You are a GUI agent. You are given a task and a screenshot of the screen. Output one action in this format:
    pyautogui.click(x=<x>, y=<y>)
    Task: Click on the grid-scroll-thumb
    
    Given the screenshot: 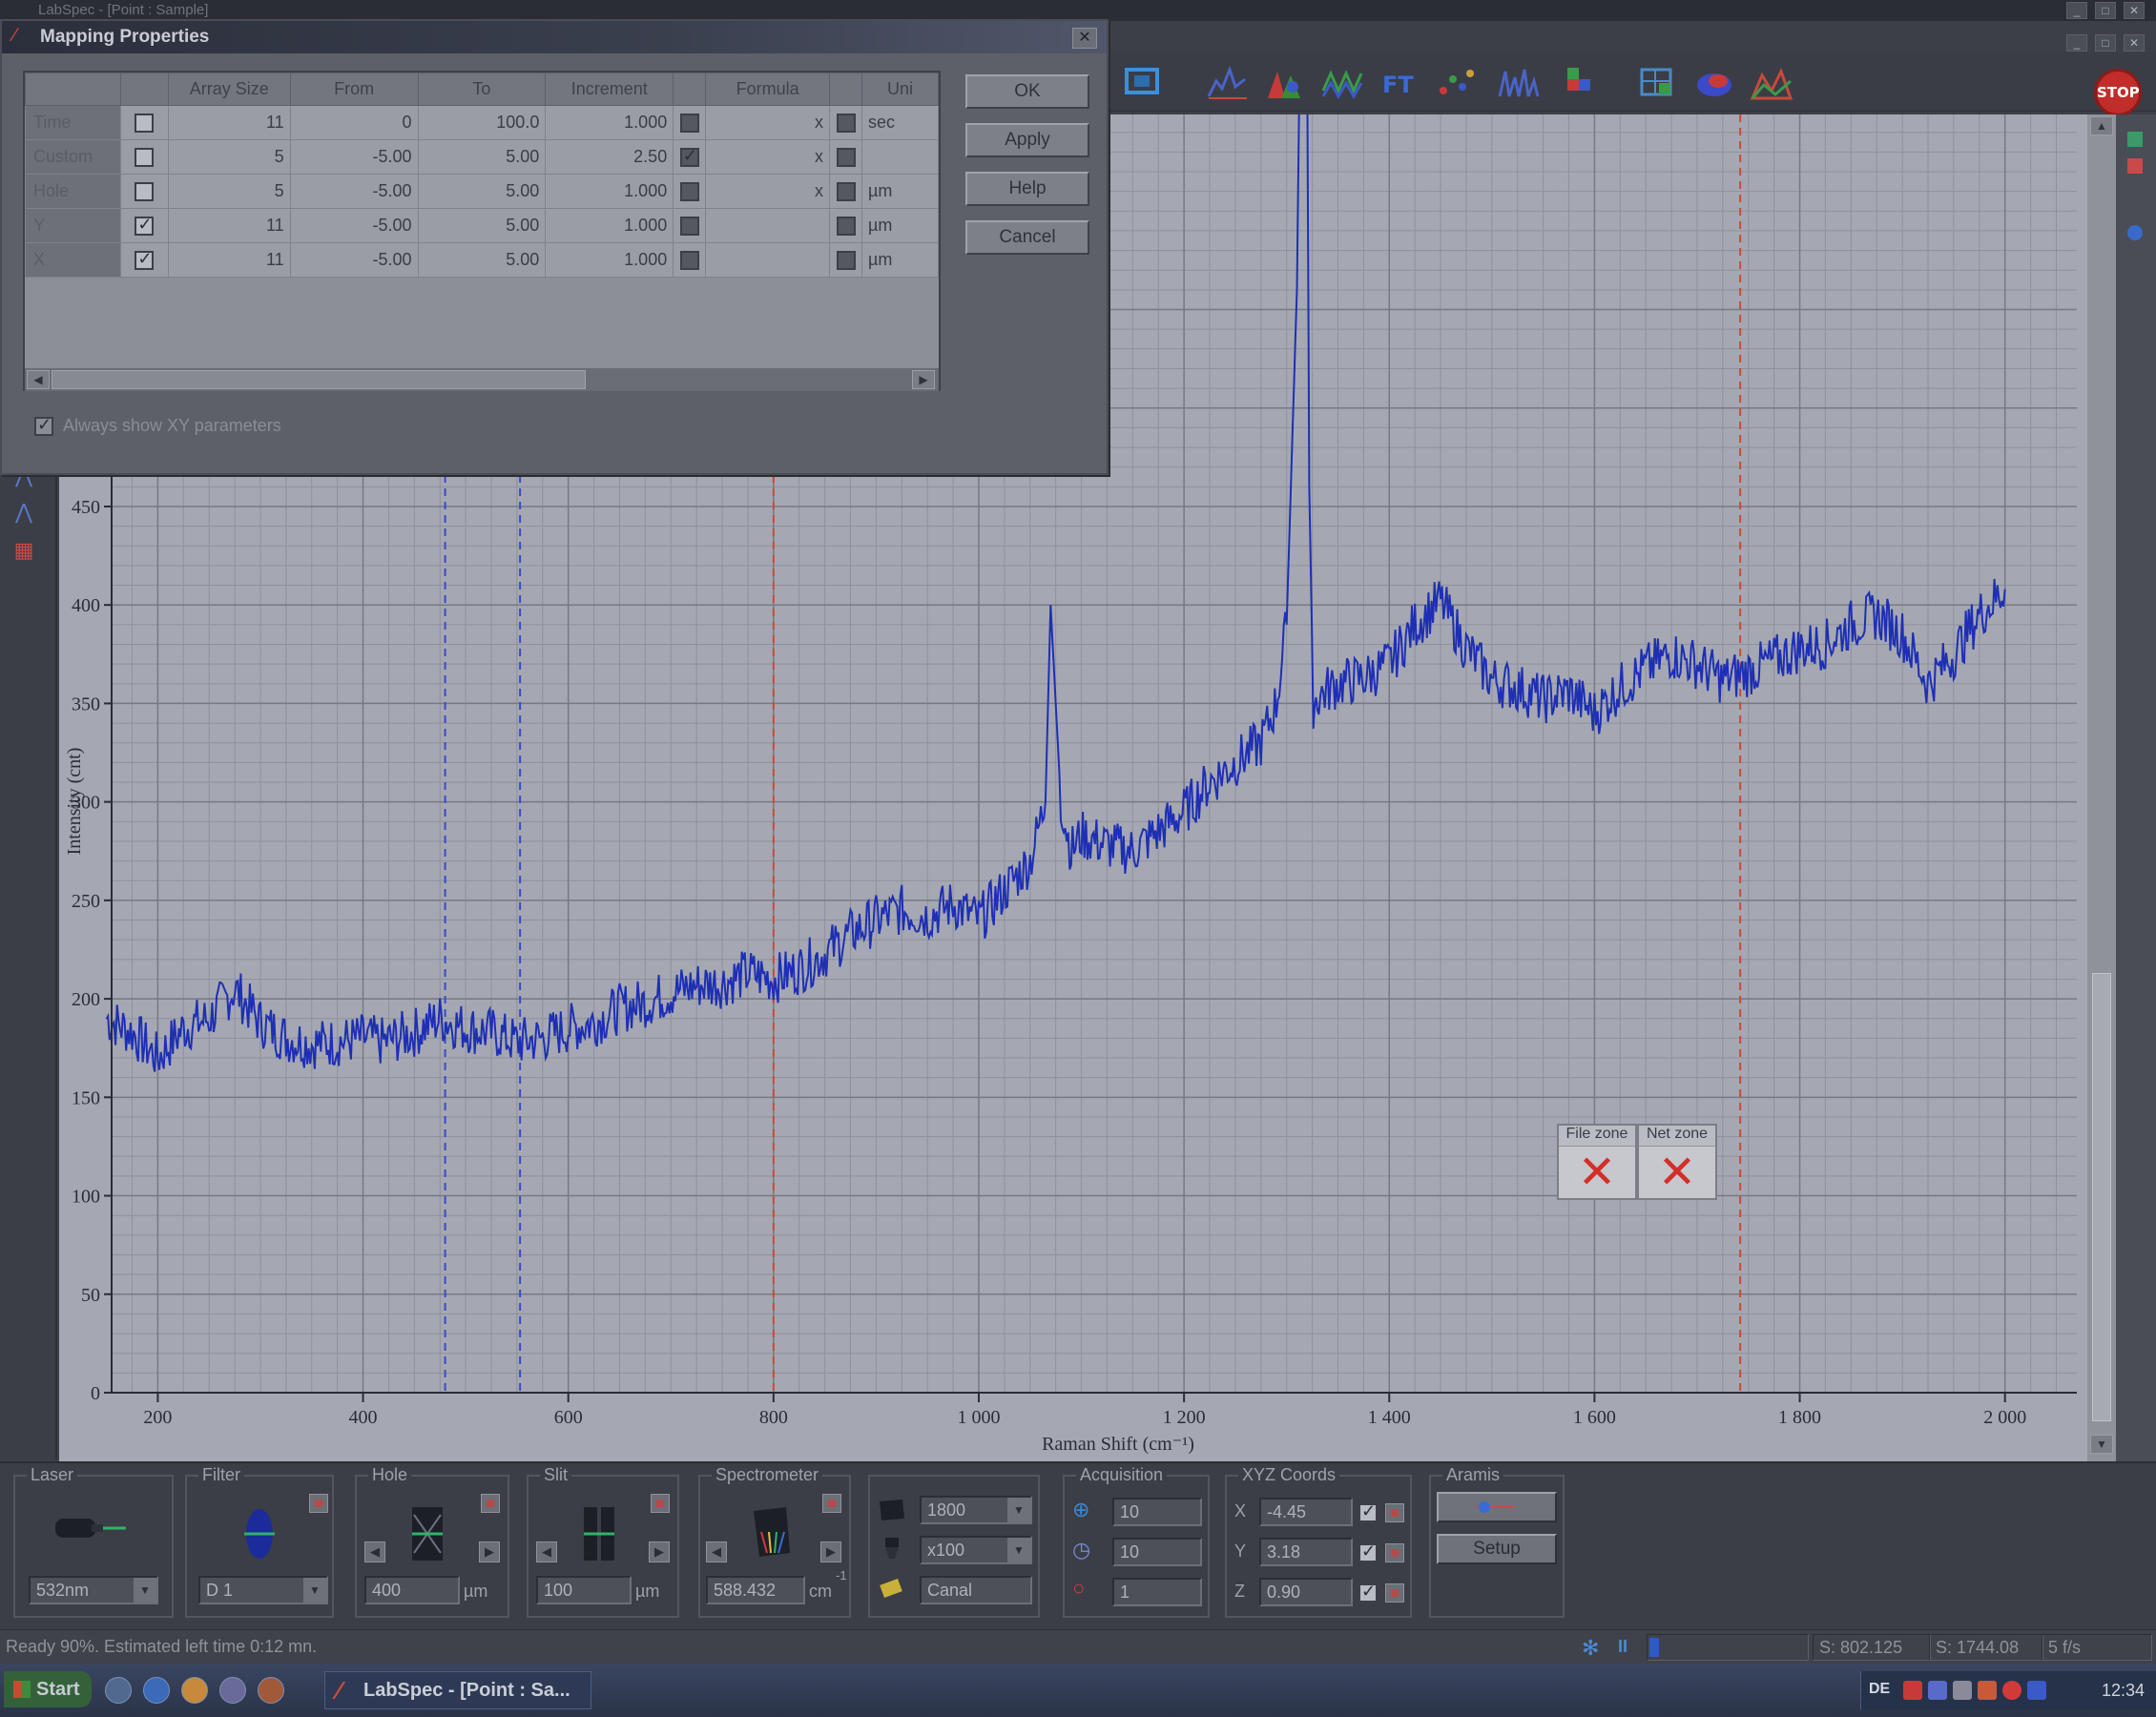 What is the action you would take?
    pyautogui.click(x=319, y=379)
    